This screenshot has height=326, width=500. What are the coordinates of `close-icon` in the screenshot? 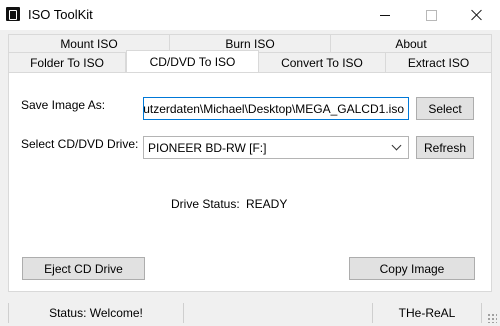 It's located at (477, 15).